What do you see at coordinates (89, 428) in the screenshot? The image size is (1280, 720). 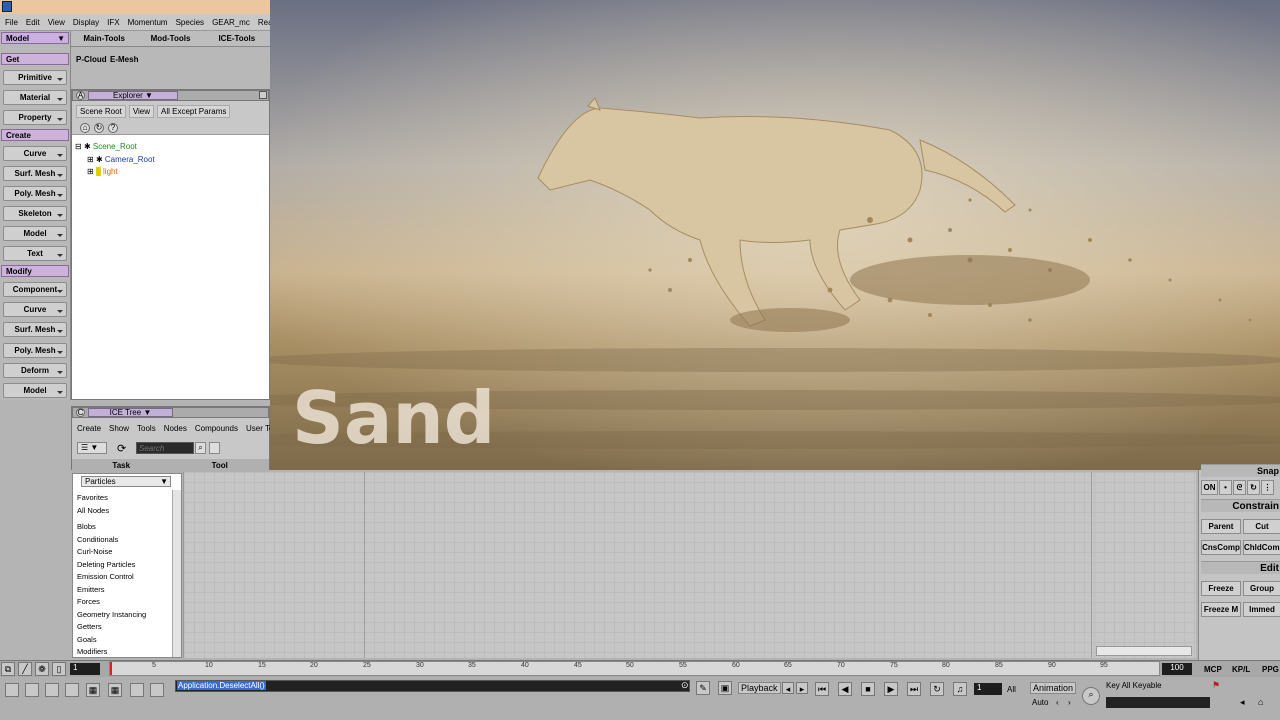 I see `ice-menu-create: Create` at bounding box center [89, 428].